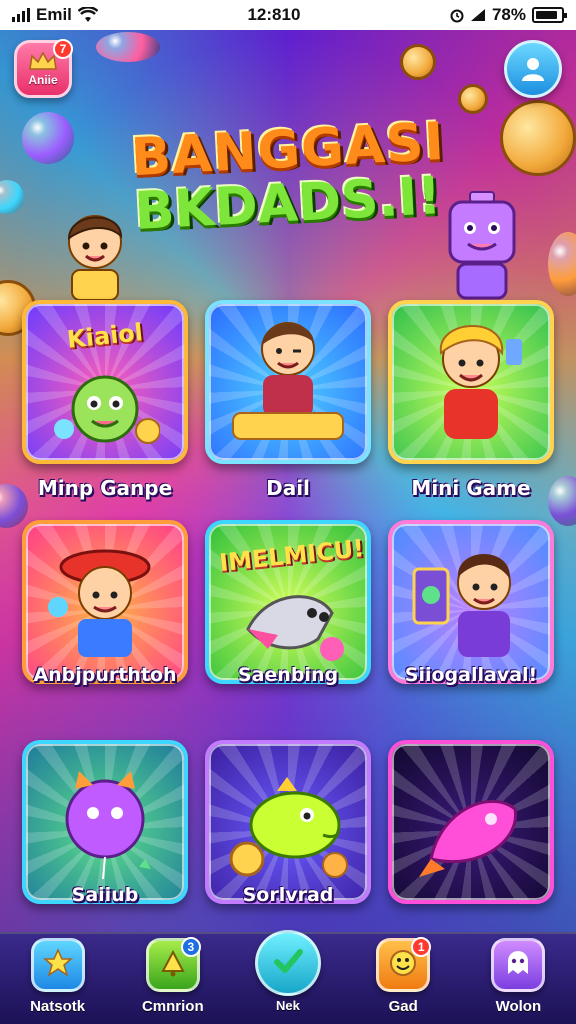 This screenshot has width=576, height=1024. What do you see at coordinates (404, 964) in the screenshot?
I see `nav-button: 1` at bounding box center [404, 964].